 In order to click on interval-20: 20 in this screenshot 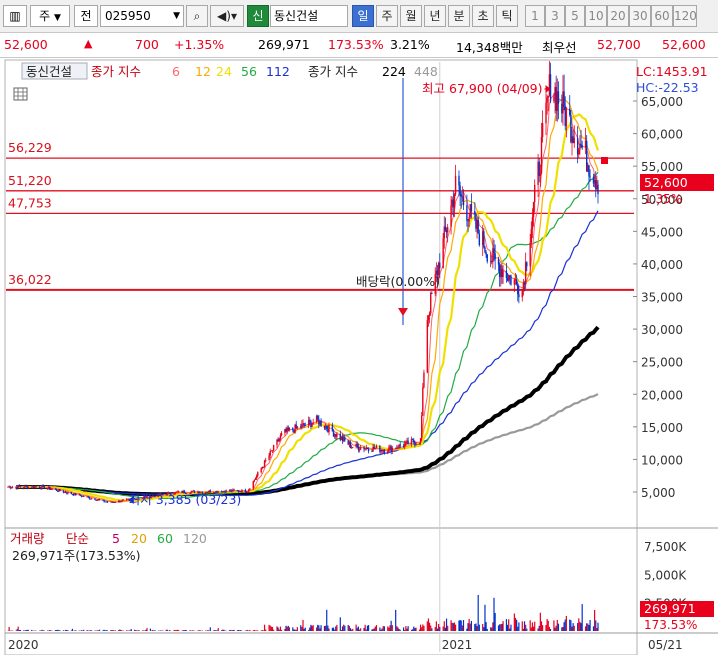, I will do `click(618, 16)`.